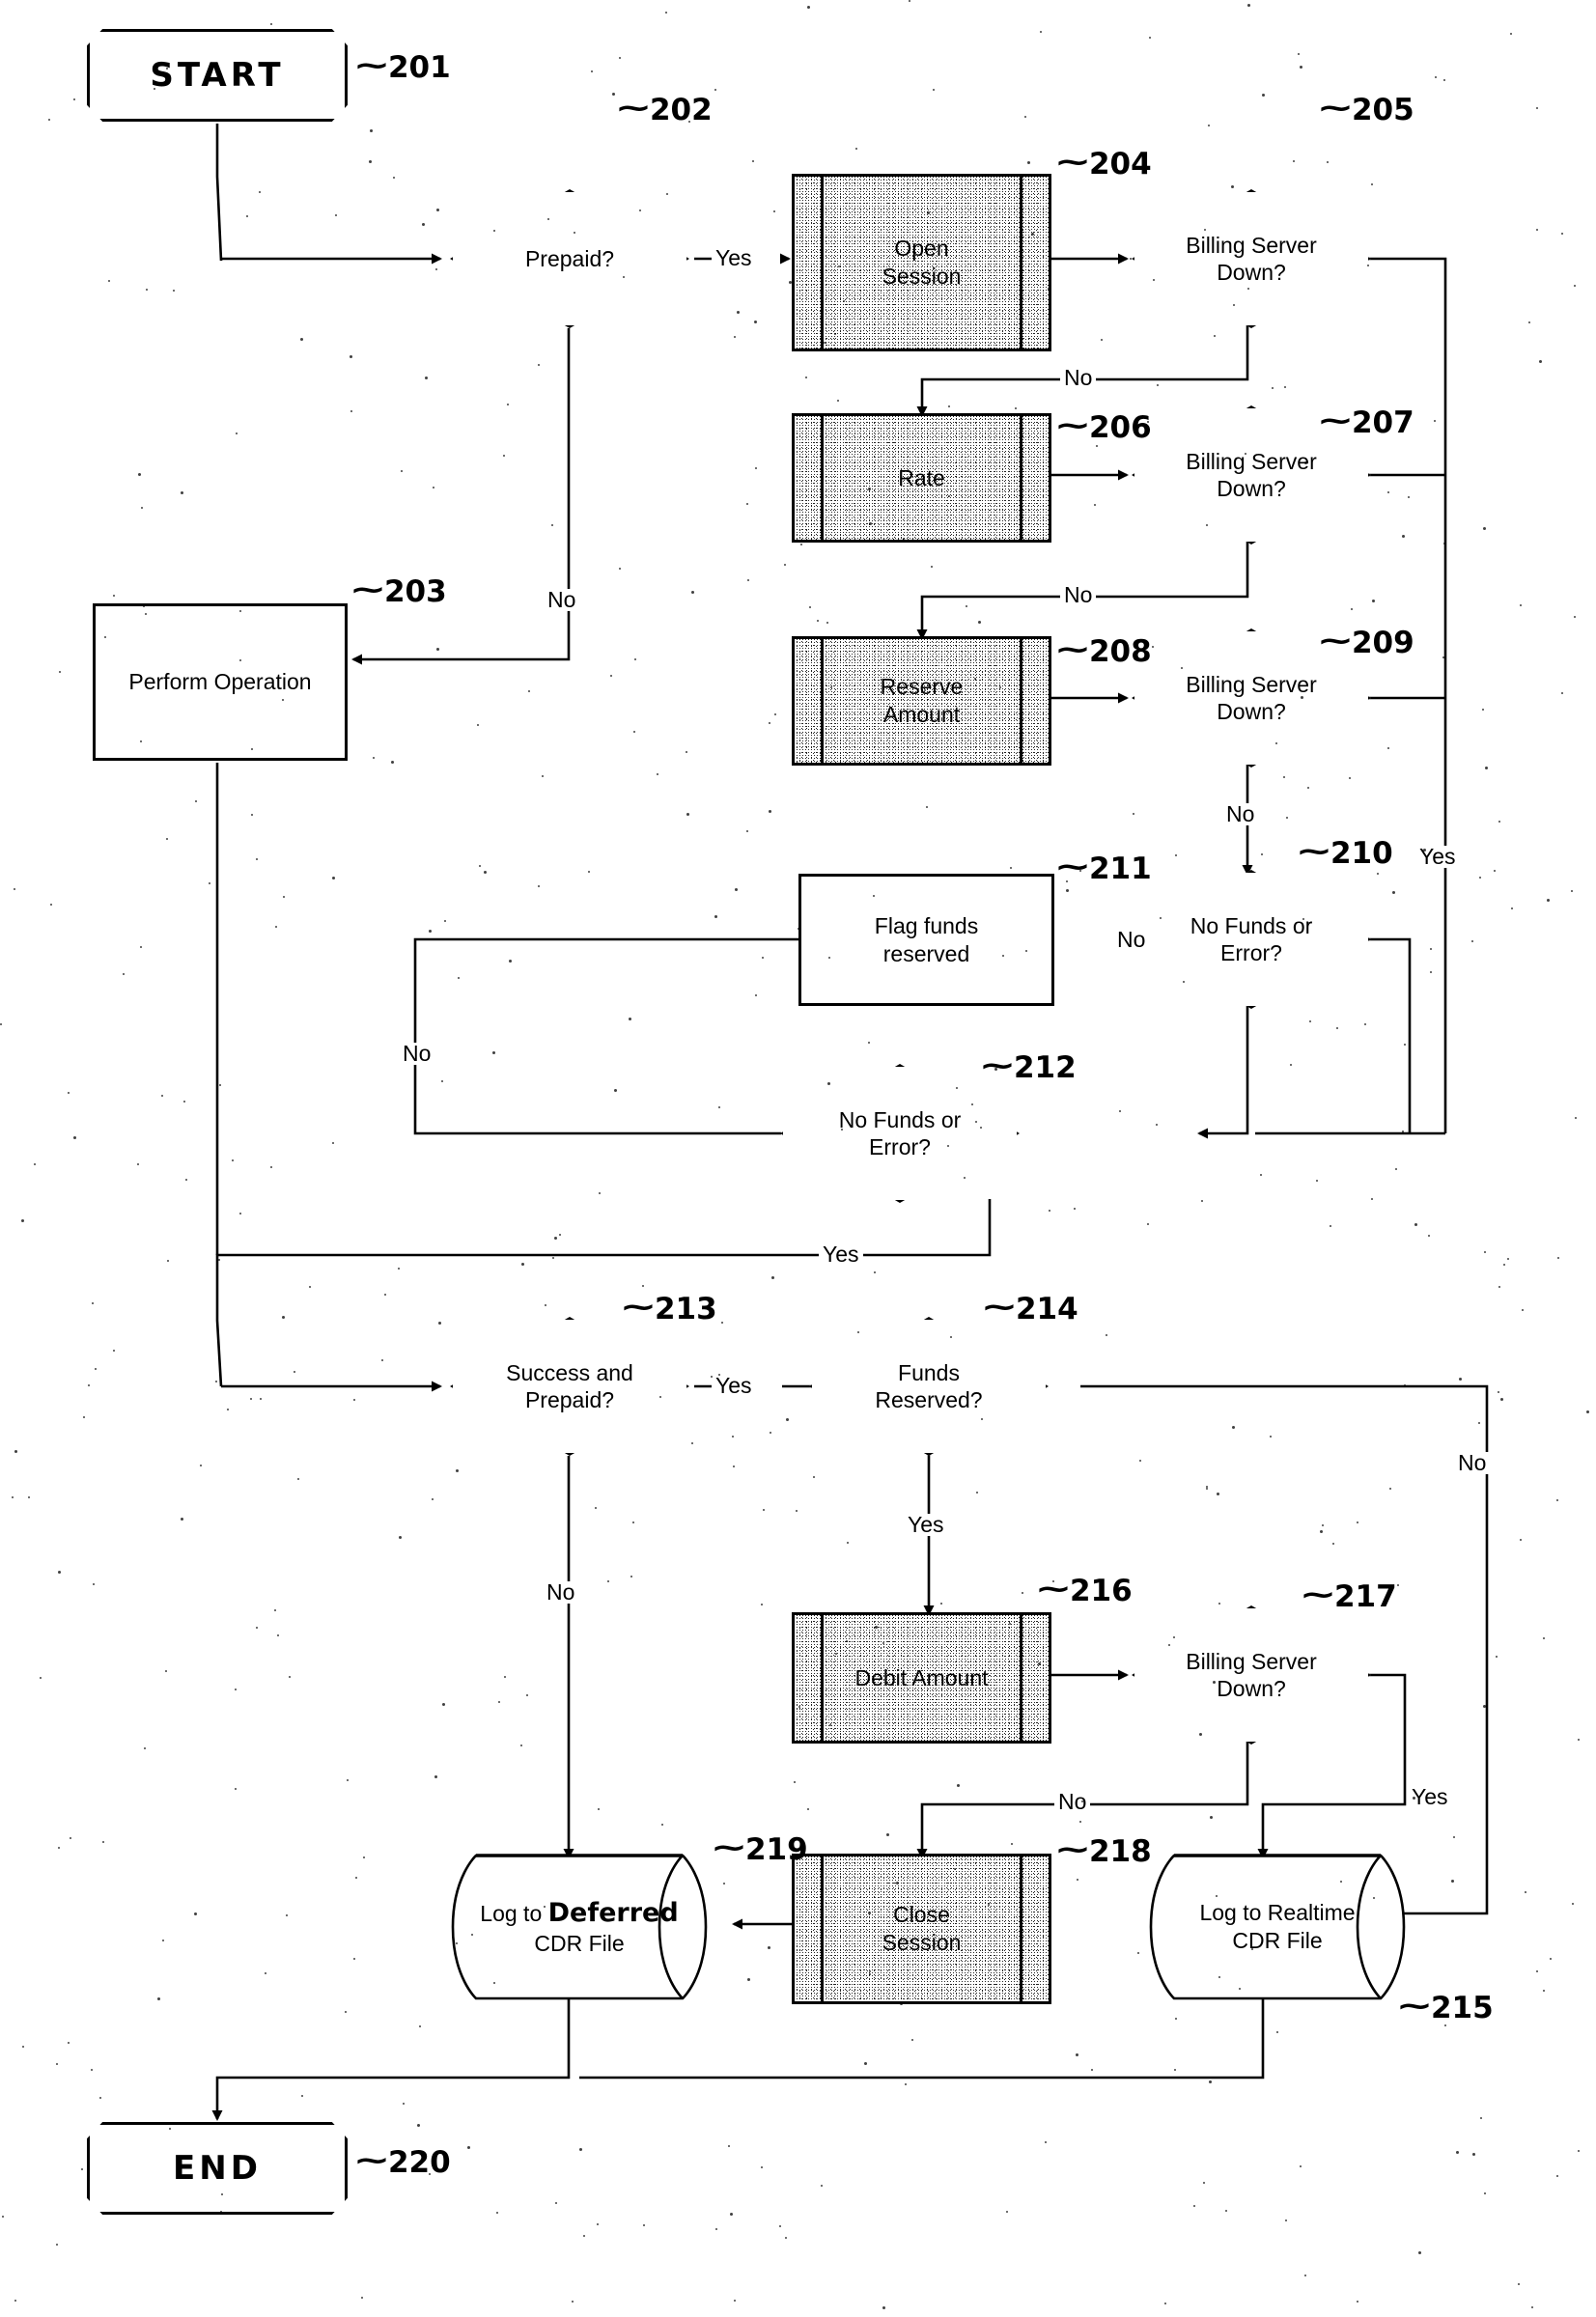 Image resolution: width=1596 pixels, height=2317 pixels. What do you see at coordinates (1438, 857) in the screenshot?
I see `edge-label-nfe1-yes: Yes` at bounding box center [1438, 857].